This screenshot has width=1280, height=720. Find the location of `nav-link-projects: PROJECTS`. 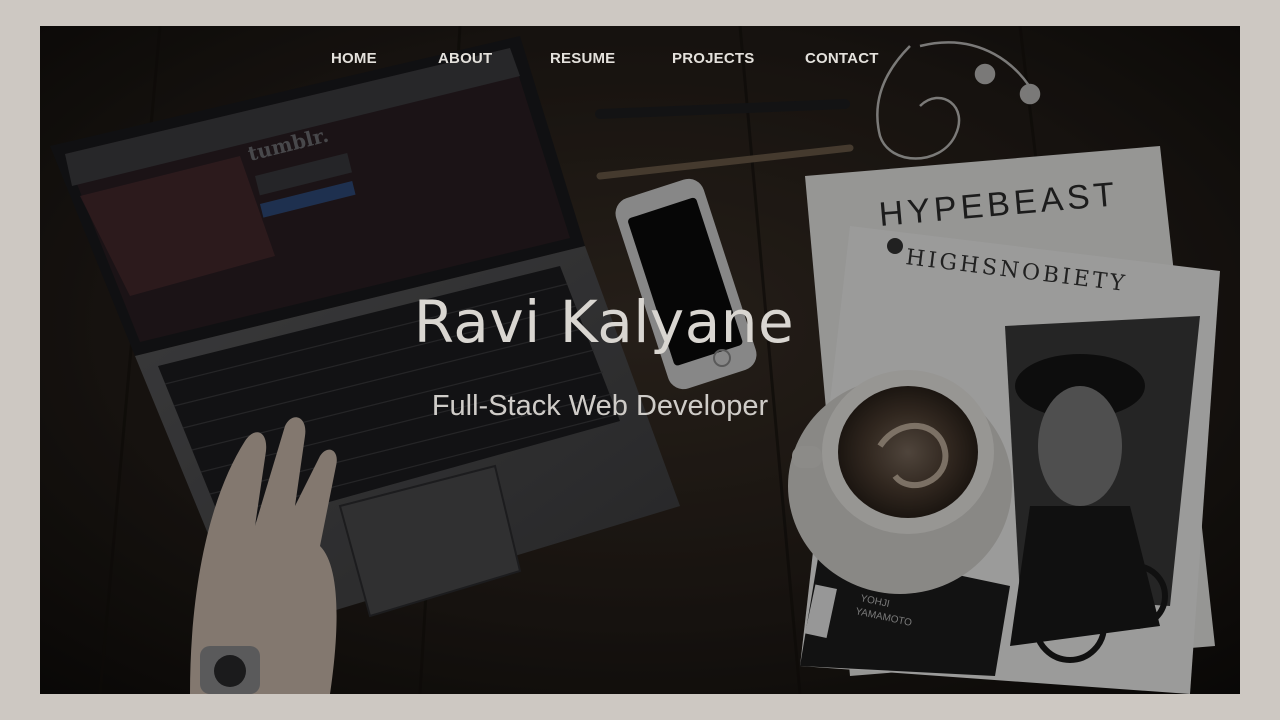

nav-link-projects: PROJECTS is located at coordinates (713, 58).